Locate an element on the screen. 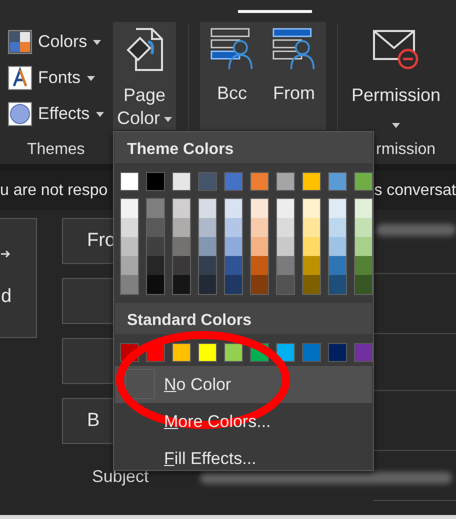  page-color-button: Page Color is located at coordinates (144, 76).